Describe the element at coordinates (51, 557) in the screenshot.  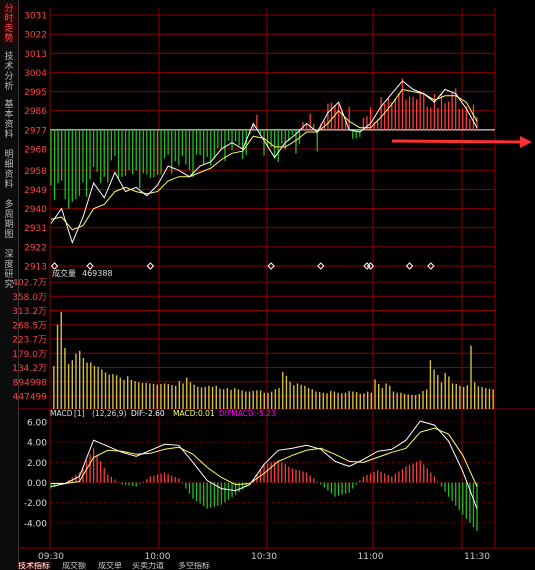
I see `time-tick-label: 09:30` at that location.